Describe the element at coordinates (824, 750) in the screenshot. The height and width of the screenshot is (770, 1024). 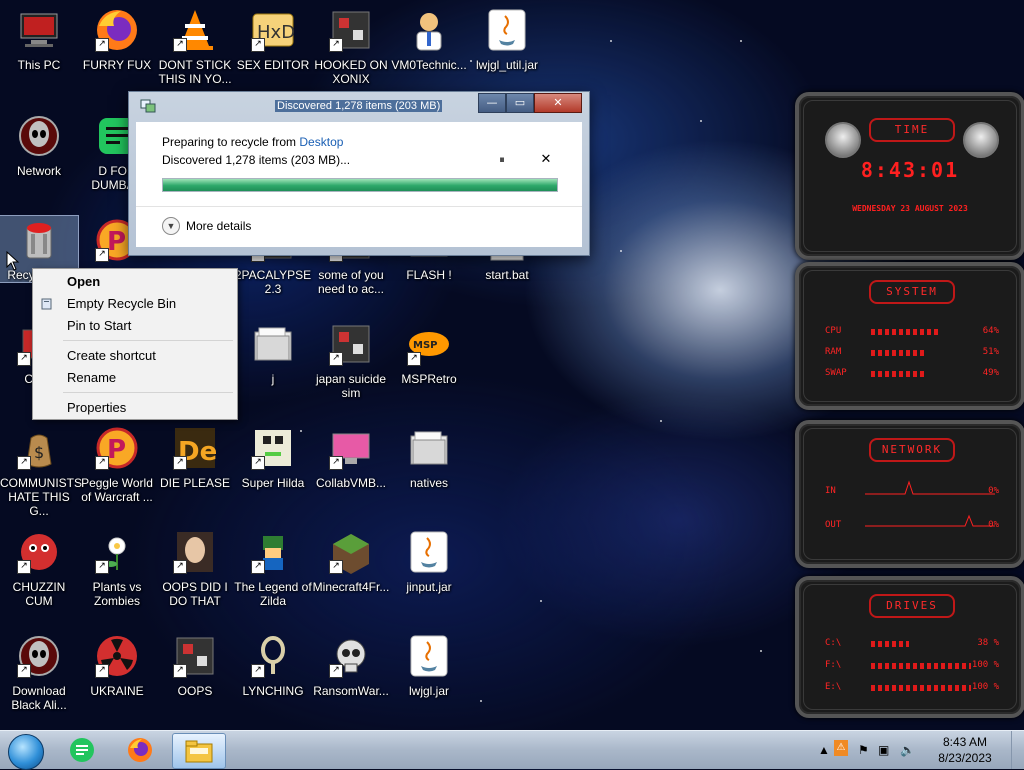
I see `show-hidden-icons-icon: ▲` at that location.